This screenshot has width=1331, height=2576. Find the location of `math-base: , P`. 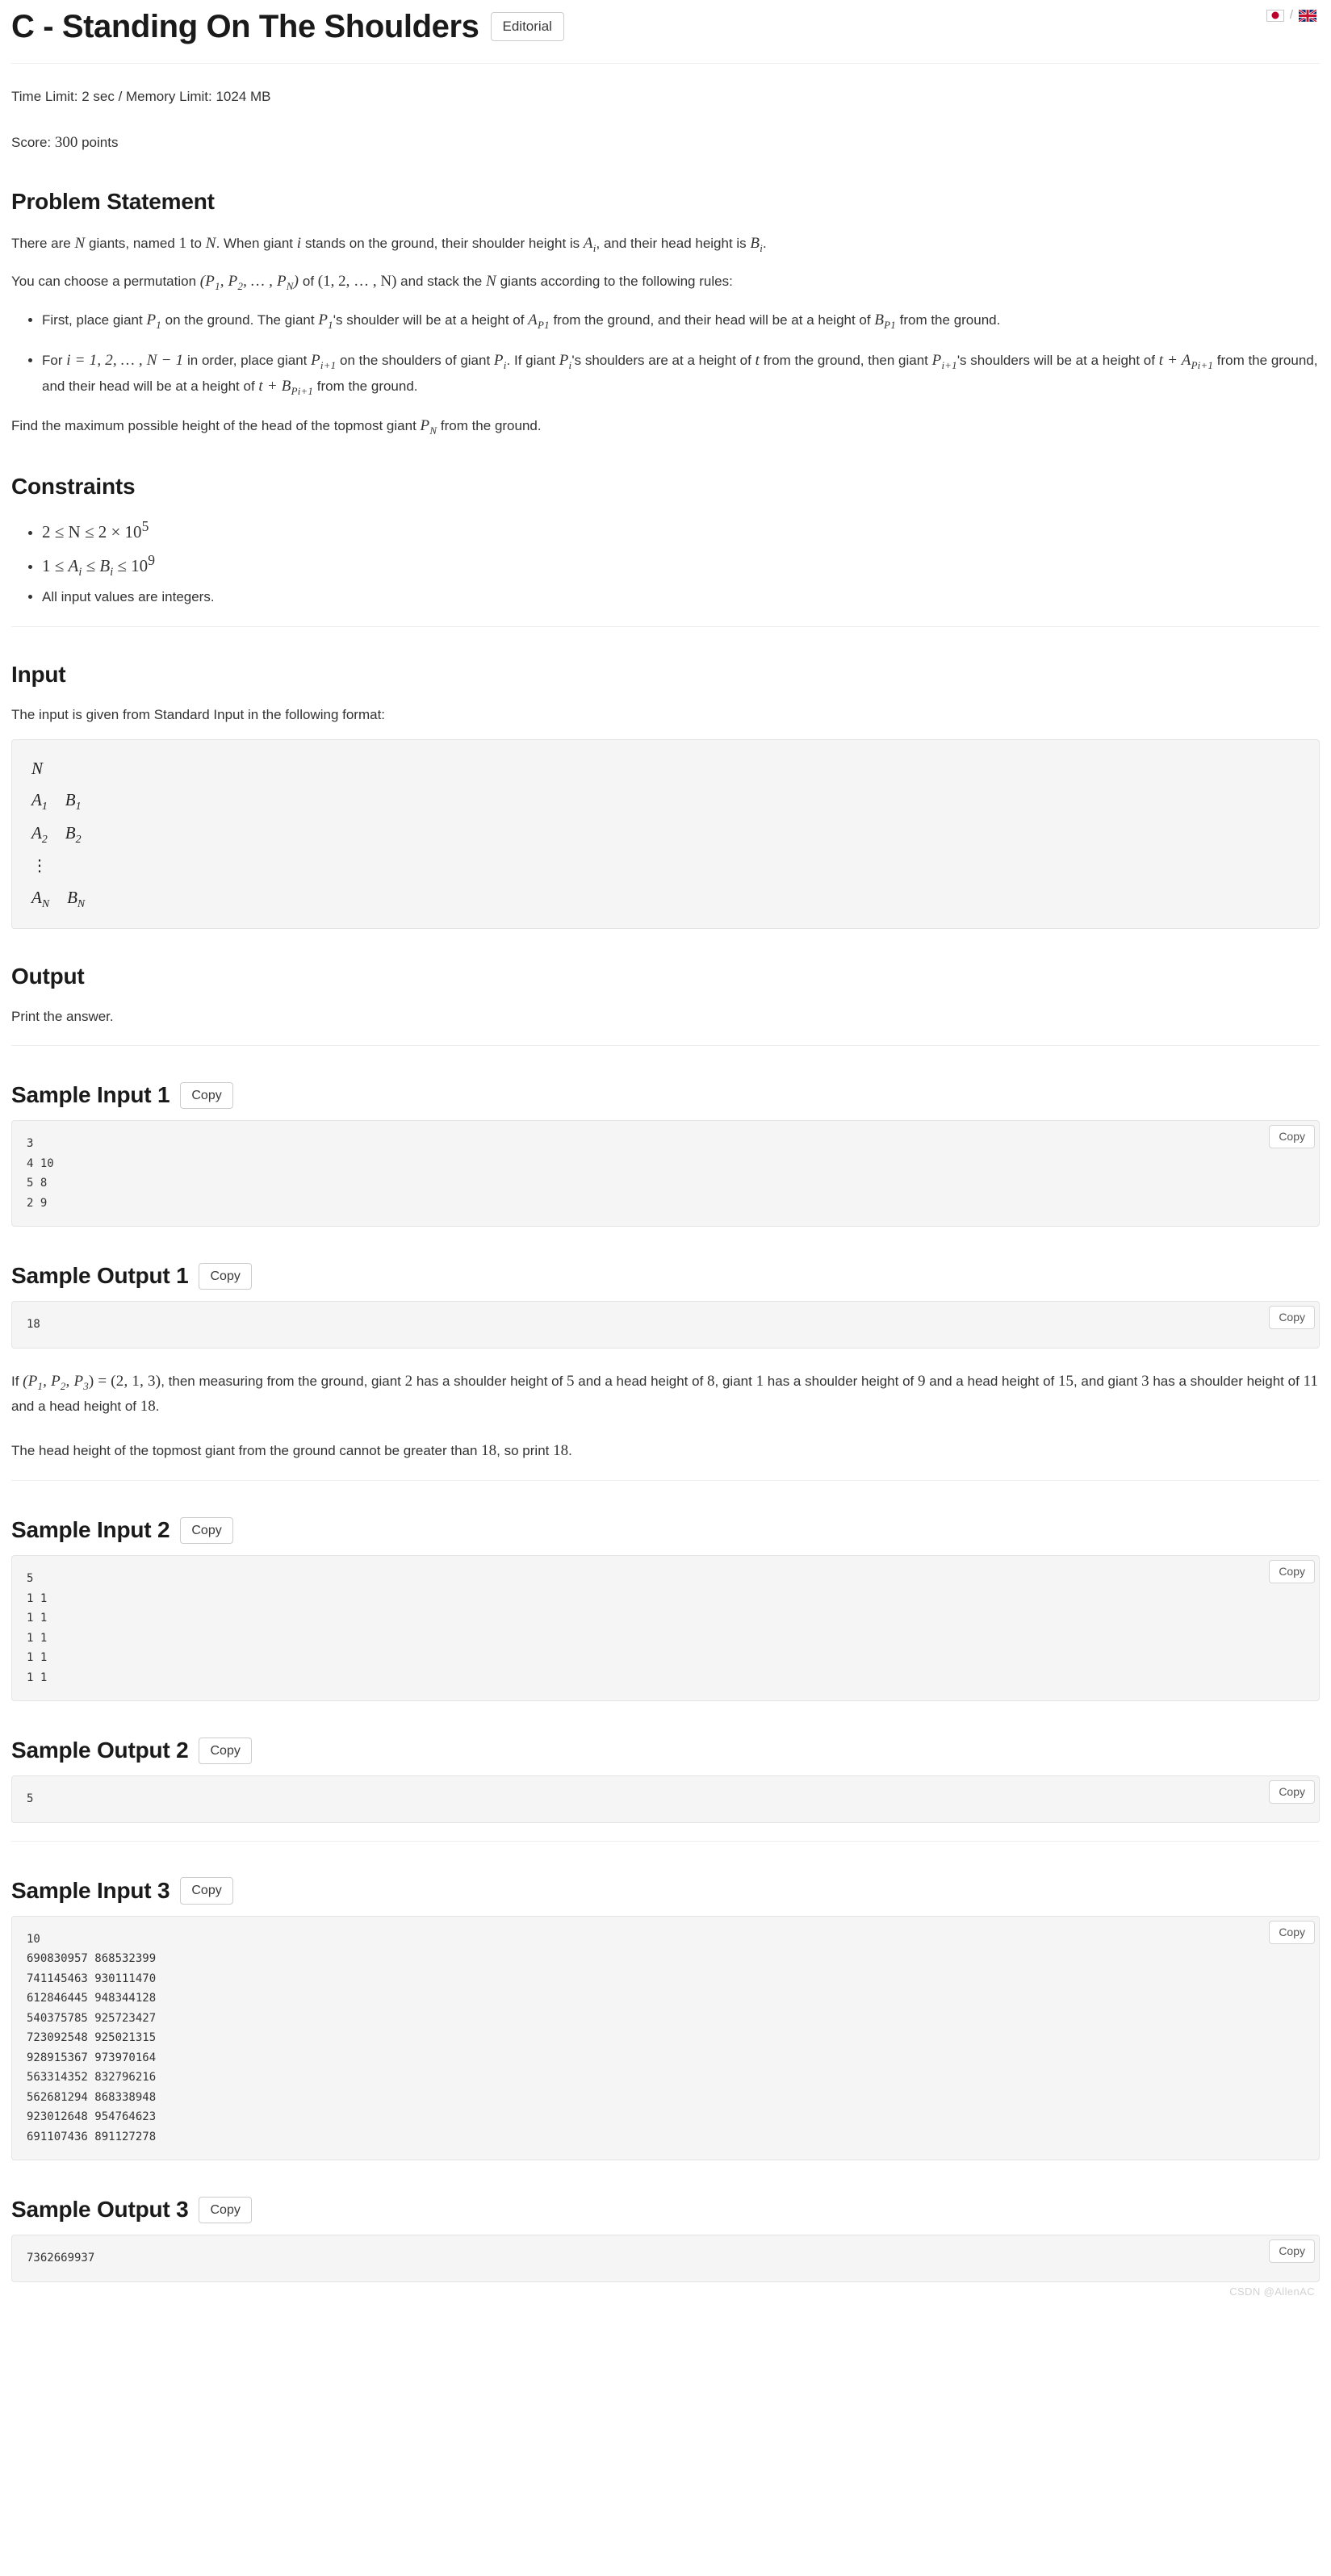

math-base: , P is located at coordinates (52, 1381).